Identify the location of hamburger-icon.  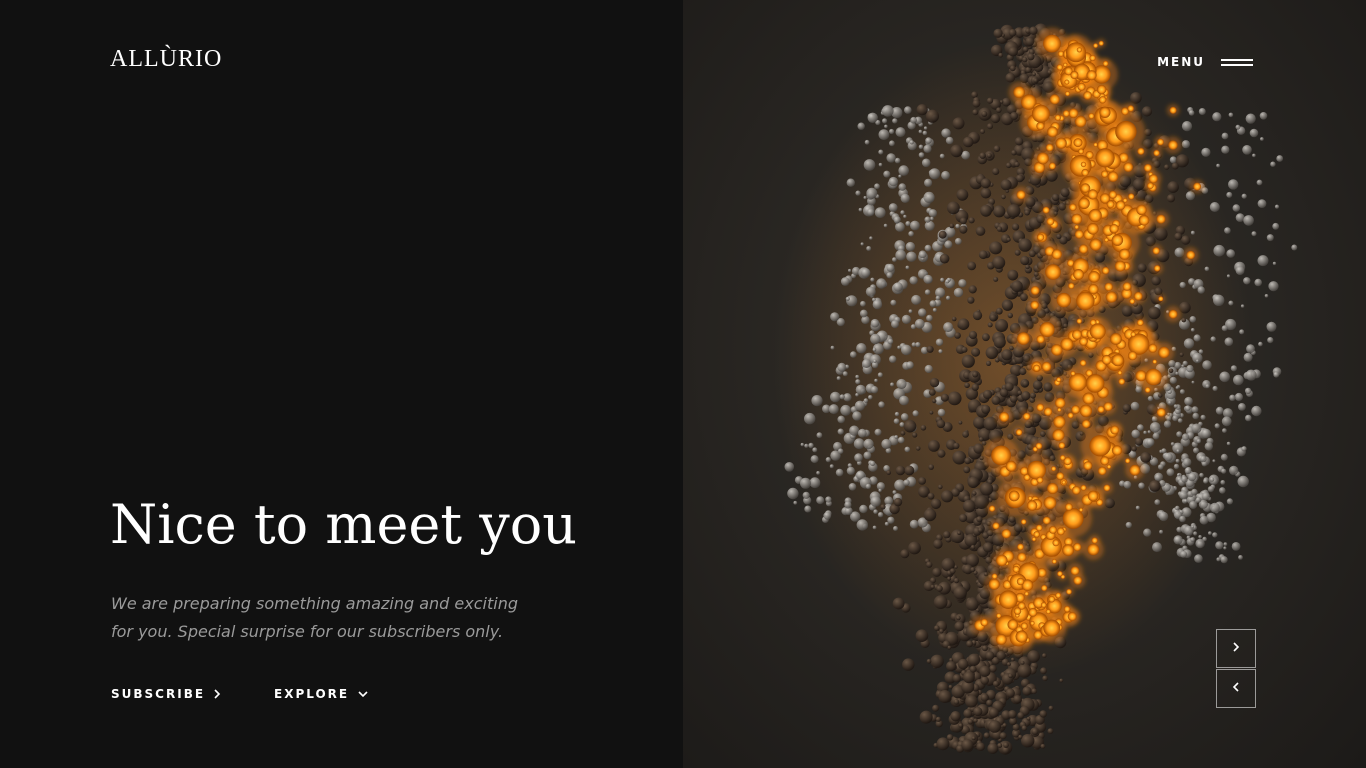
(1237, 62).